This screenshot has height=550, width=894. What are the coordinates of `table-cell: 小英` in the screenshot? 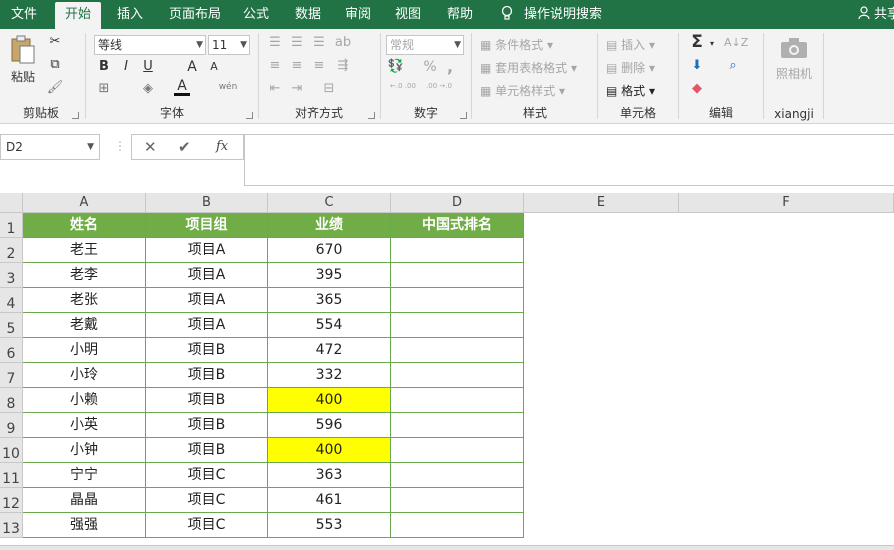 It's located at (84, 425).